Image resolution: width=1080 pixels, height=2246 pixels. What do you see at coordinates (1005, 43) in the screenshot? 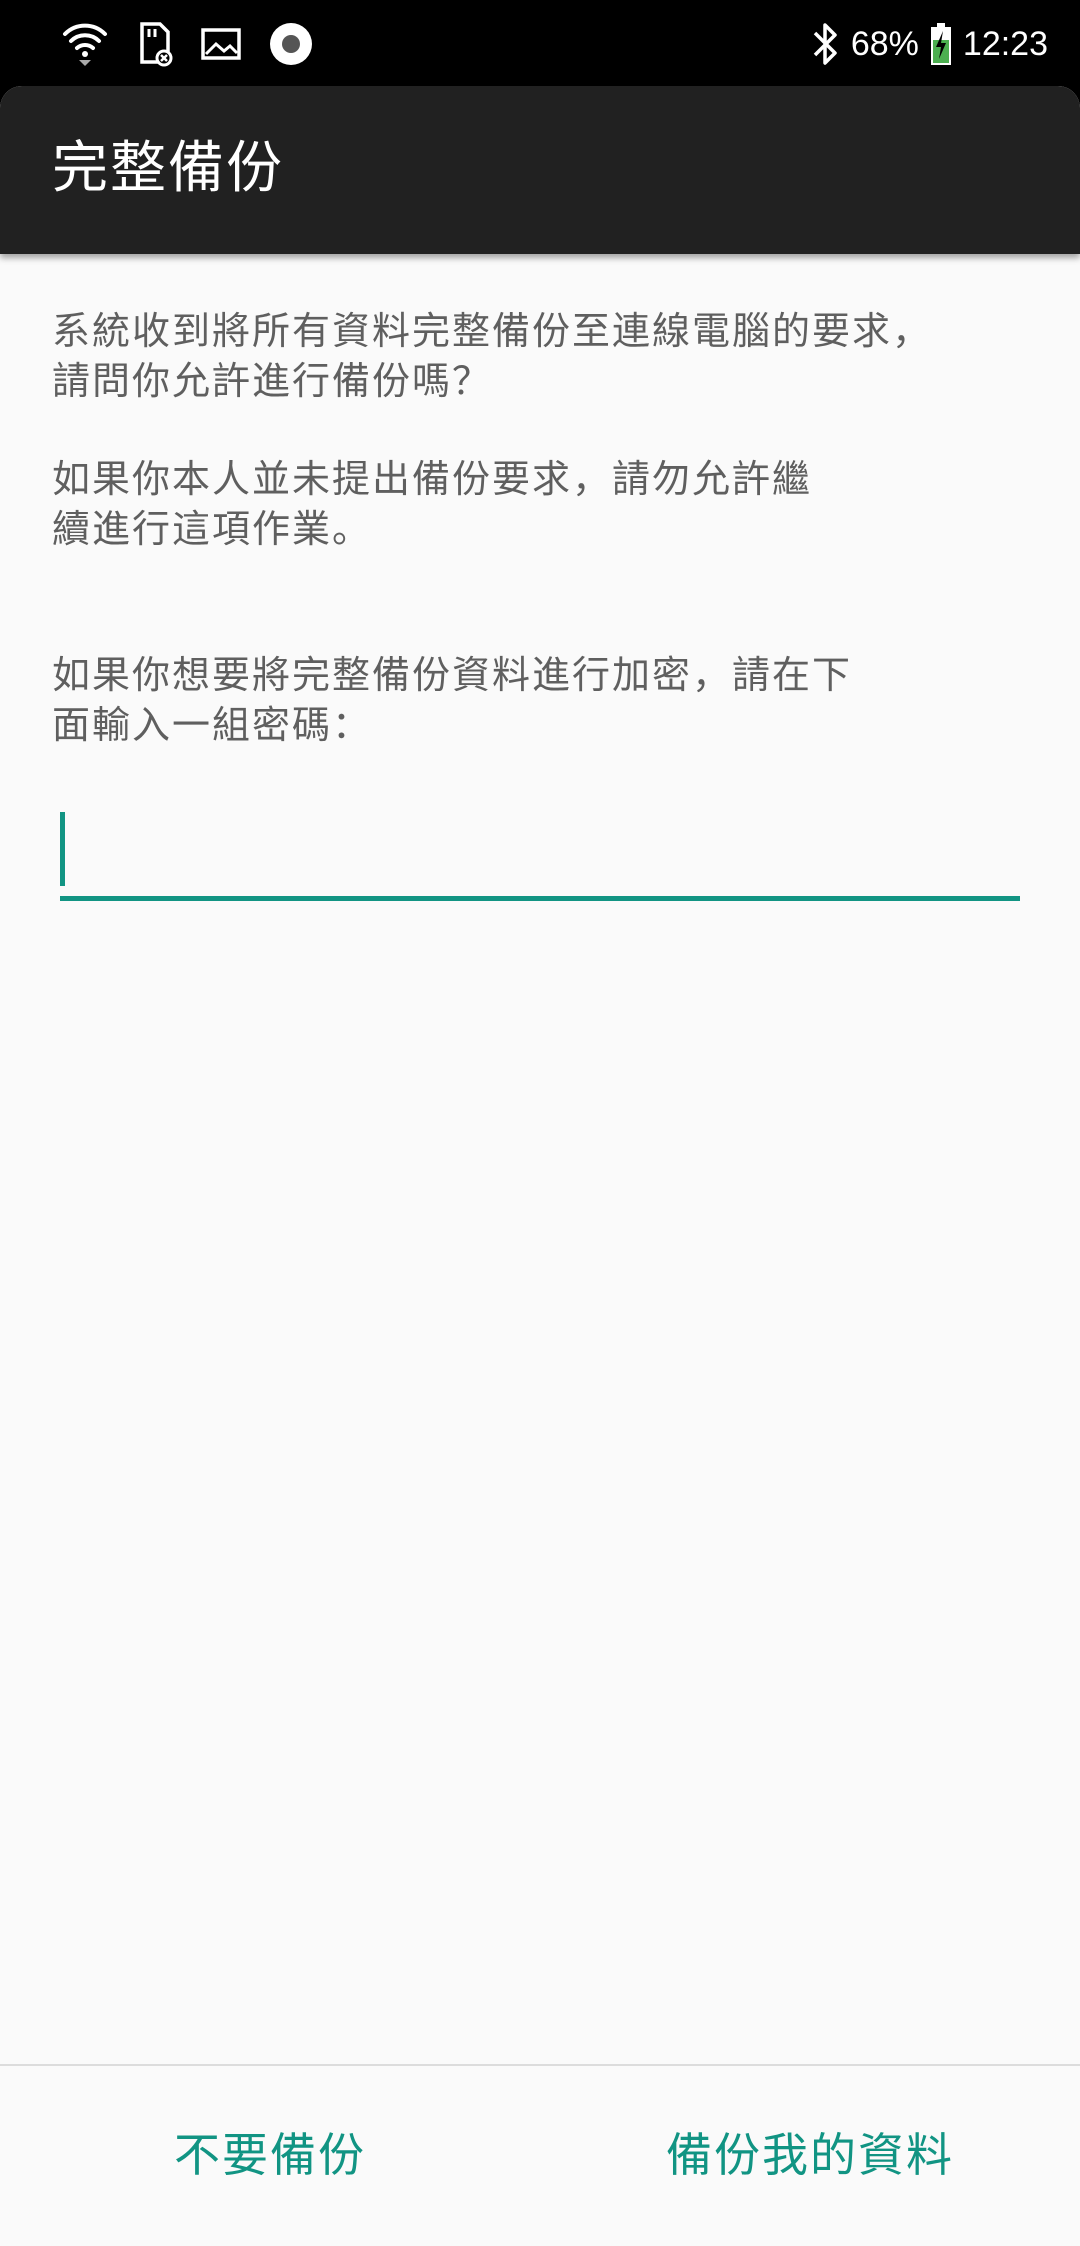
I see `clock: 12:23` at bounding box center [1005, 43].